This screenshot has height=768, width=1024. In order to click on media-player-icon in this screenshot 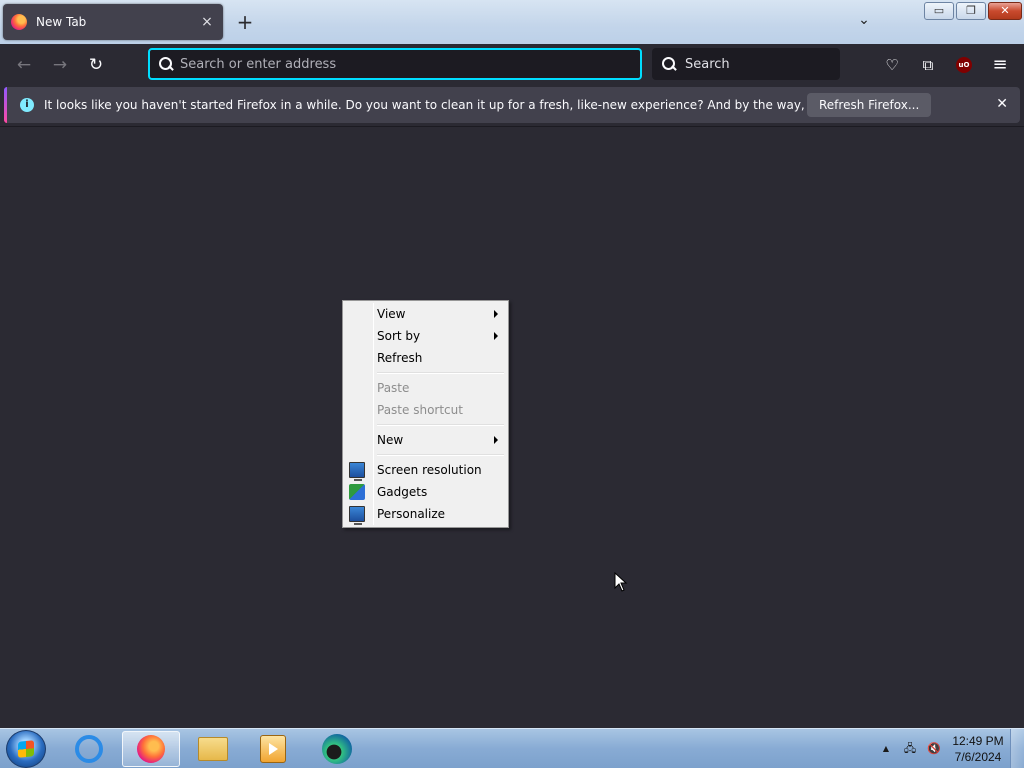, I will do `click(273, 749)`.